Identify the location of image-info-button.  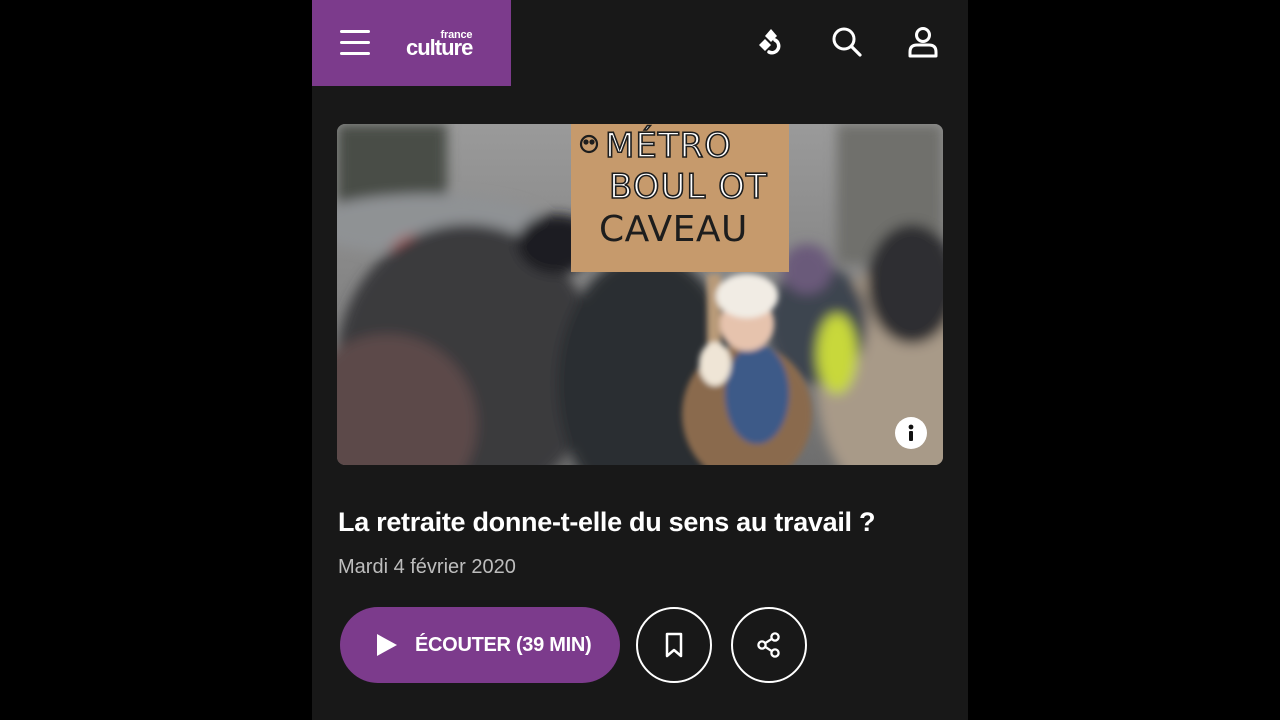
(911, 433).